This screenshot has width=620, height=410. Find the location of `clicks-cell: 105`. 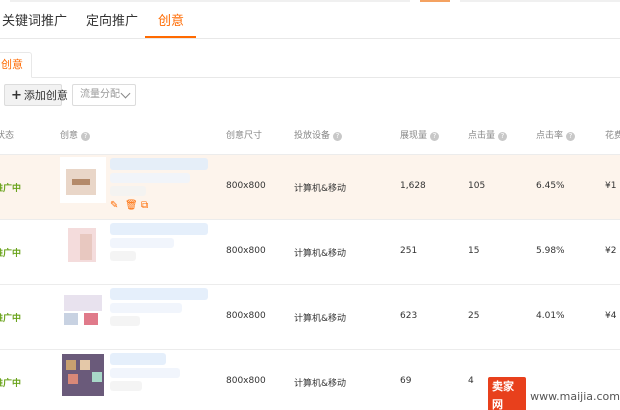

clicks-cell: 105 is located at coordinates (477, 186).